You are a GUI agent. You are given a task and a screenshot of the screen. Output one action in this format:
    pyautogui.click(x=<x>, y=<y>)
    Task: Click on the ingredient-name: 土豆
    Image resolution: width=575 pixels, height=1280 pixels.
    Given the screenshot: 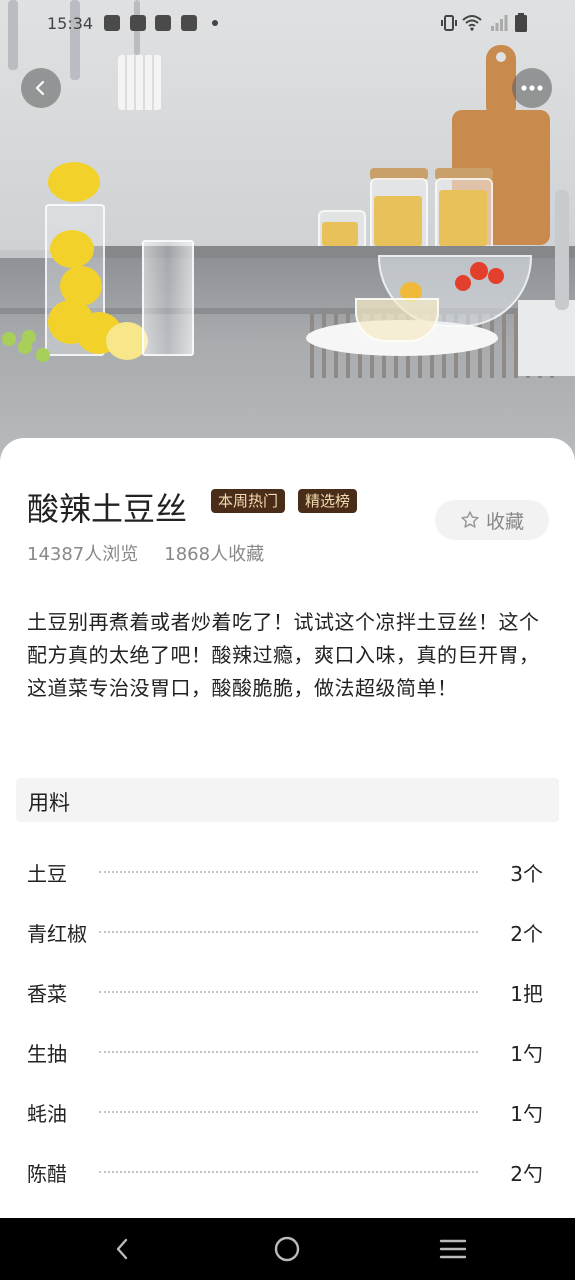 What is the action you would take?
    pyautogui.click(x=47, y=873)
    